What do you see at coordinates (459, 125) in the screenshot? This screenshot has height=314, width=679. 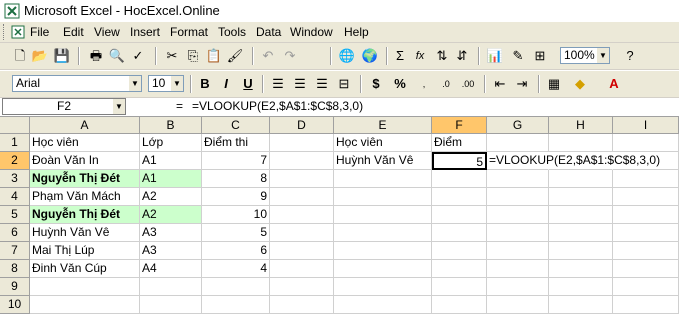 I see `column-header-f: F` at bounding box center [459, 125].